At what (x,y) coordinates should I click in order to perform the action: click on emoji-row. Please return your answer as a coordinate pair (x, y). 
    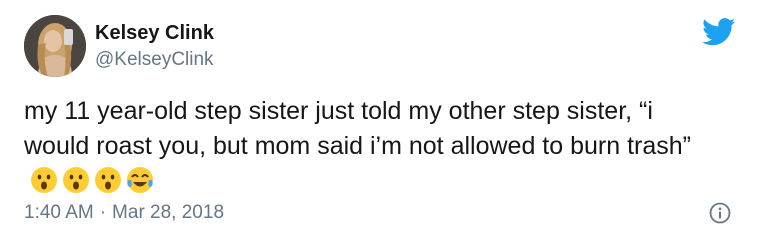
    Looking at the image, I should click on (94, 185).